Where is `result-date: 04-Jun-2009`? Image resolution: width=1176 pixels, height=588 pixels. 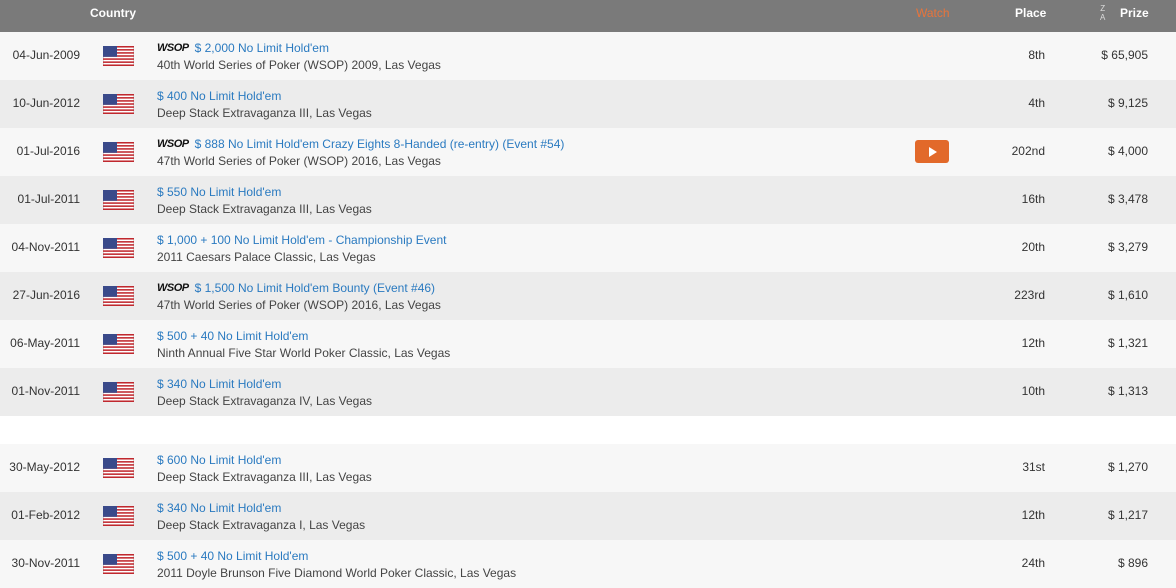 result-date: 04-Jun-2009 is located at coordinates (46, 55).